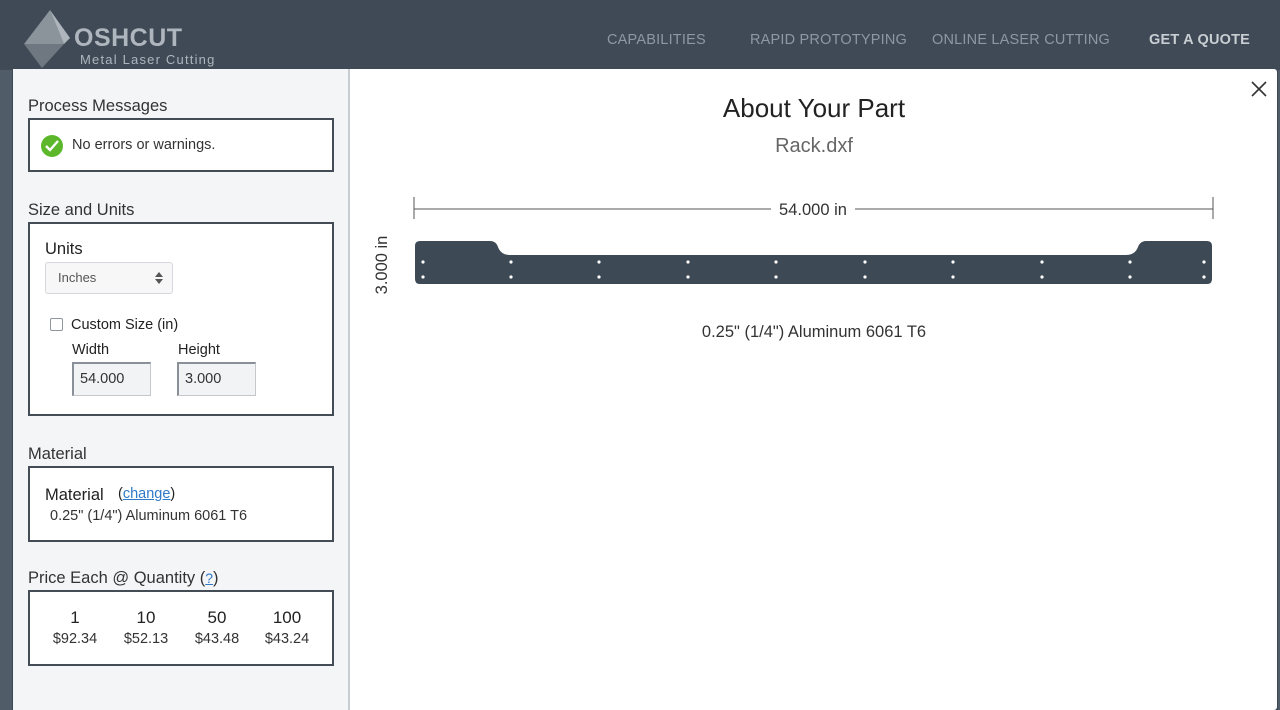 The height and width of the screenshot is (710, 1280). Describe the element at coordinates (146, 627) in the screenshot. I see `price-tier: 10 $52.13` at that location.